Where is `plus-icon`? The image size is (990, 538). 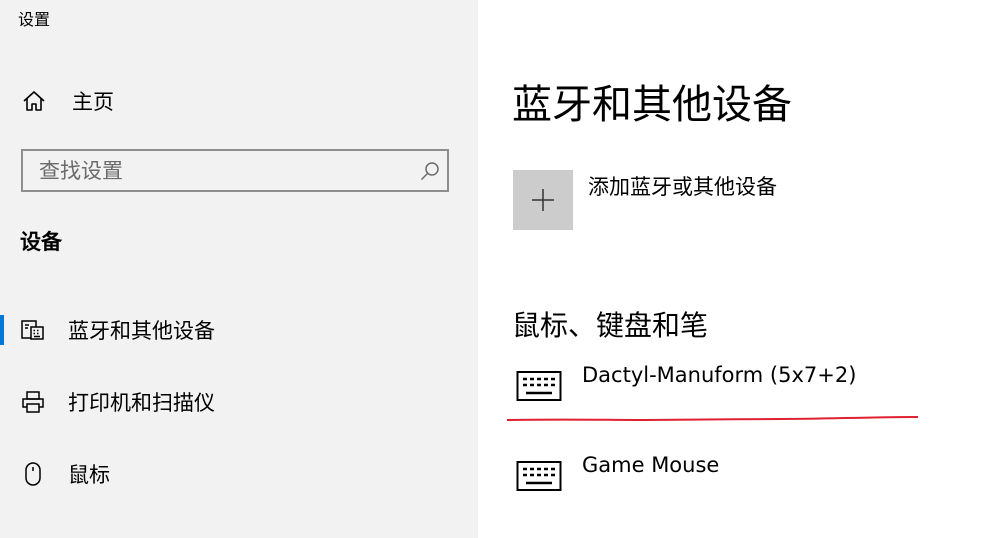
plus-icon is located at coordinates (543, 200).